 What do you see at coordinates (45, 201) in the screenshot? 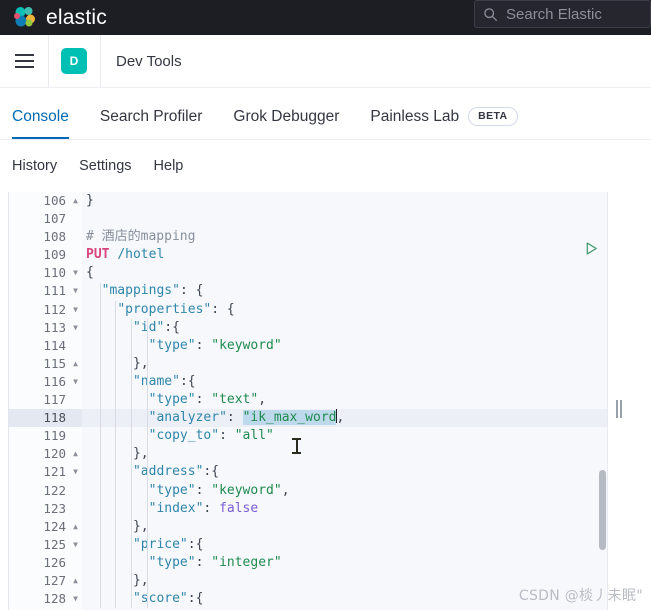
I see `gutter-line-number: 106 ▲` at bounding box center [45, 201].